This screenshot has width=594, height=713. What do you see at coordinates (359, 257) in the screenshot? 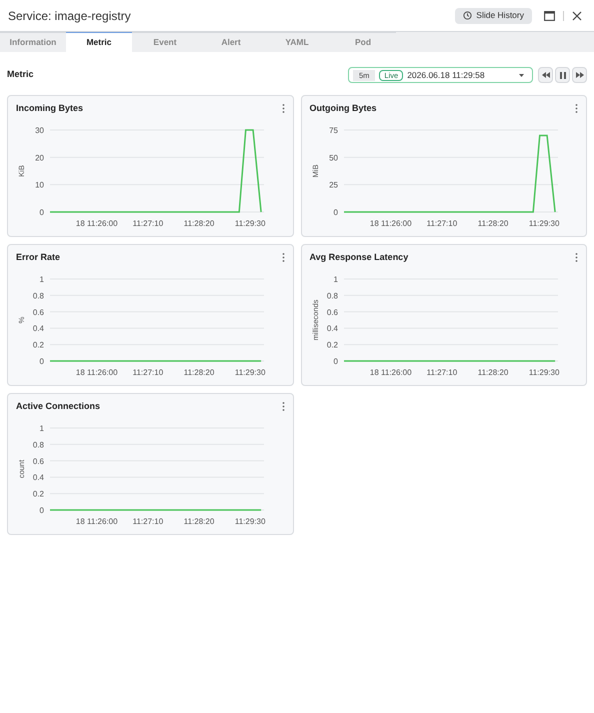
I see `chart-title: Avg Response Latency` at bounding box center [359, 257].